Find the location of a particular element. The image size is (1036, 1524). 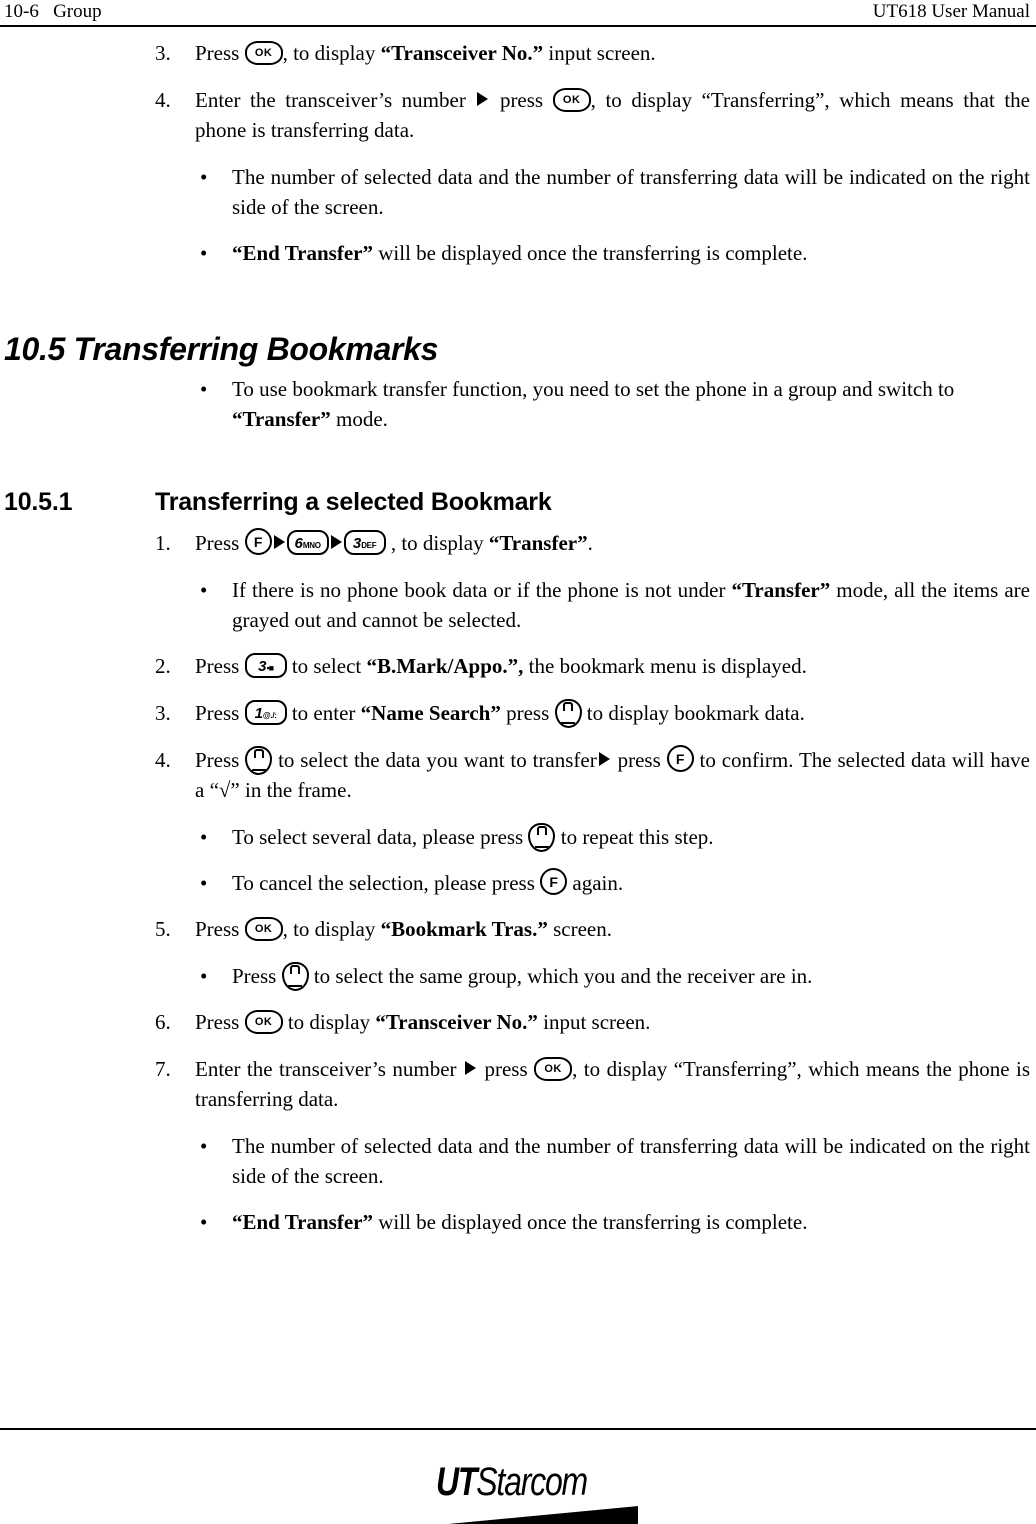

section-heading: 10.5 Transferring Bookmarks is located at coordinates (221, 349).